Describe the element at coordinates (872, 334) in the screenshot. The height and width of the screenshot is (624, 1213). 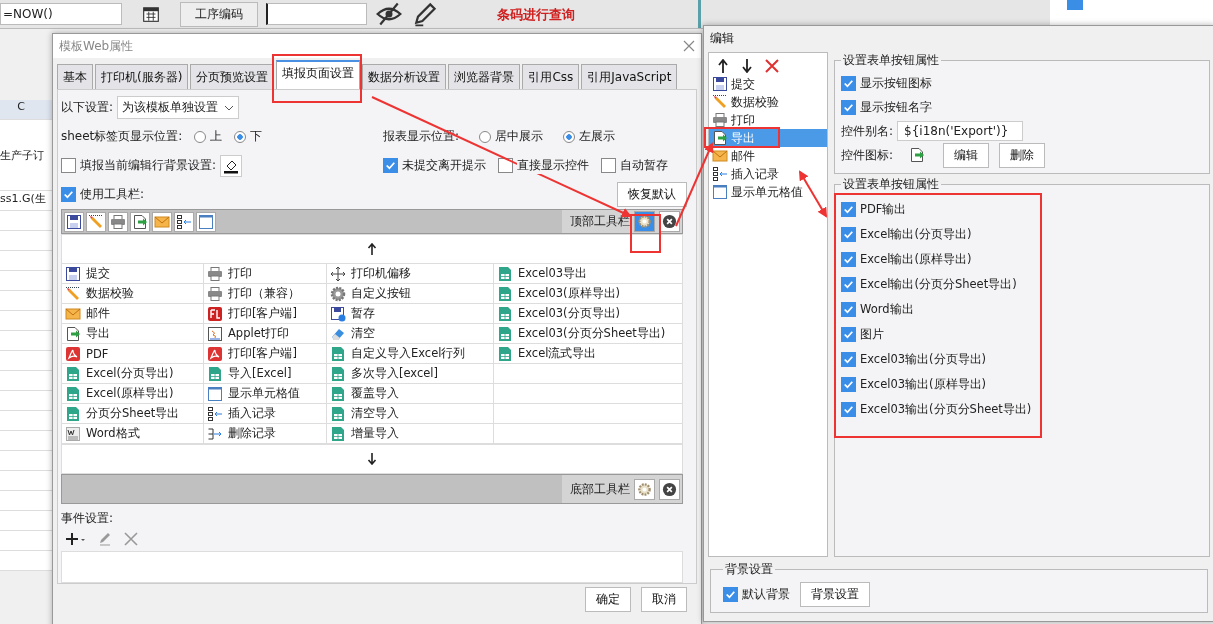
I see `checkbox-label: 图片` at that location.